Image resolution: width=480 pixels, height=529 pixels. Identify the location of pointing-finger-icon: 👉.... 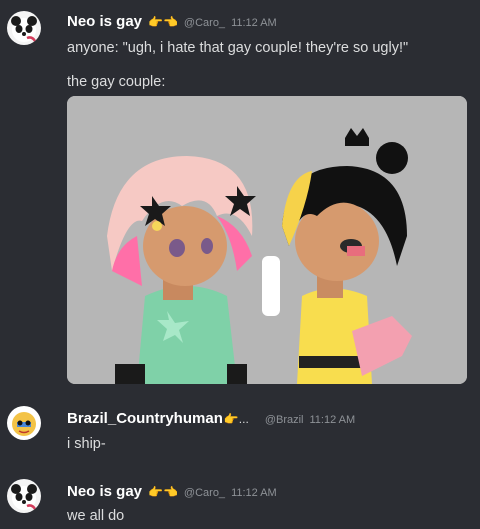
(236, 419).